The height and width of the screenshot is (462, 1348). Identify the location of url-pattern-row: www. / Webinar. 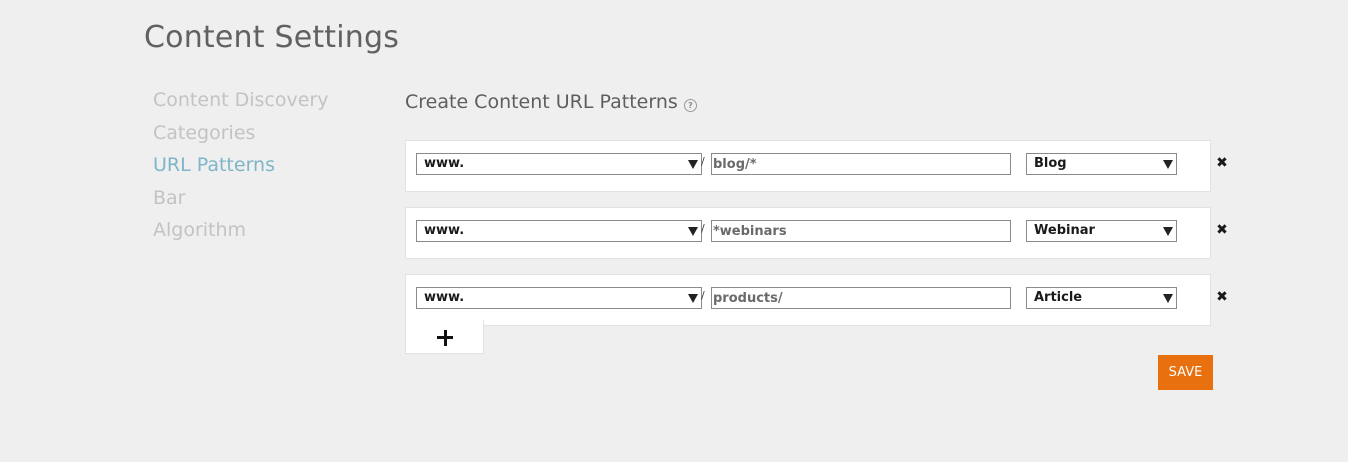
(808, 233).